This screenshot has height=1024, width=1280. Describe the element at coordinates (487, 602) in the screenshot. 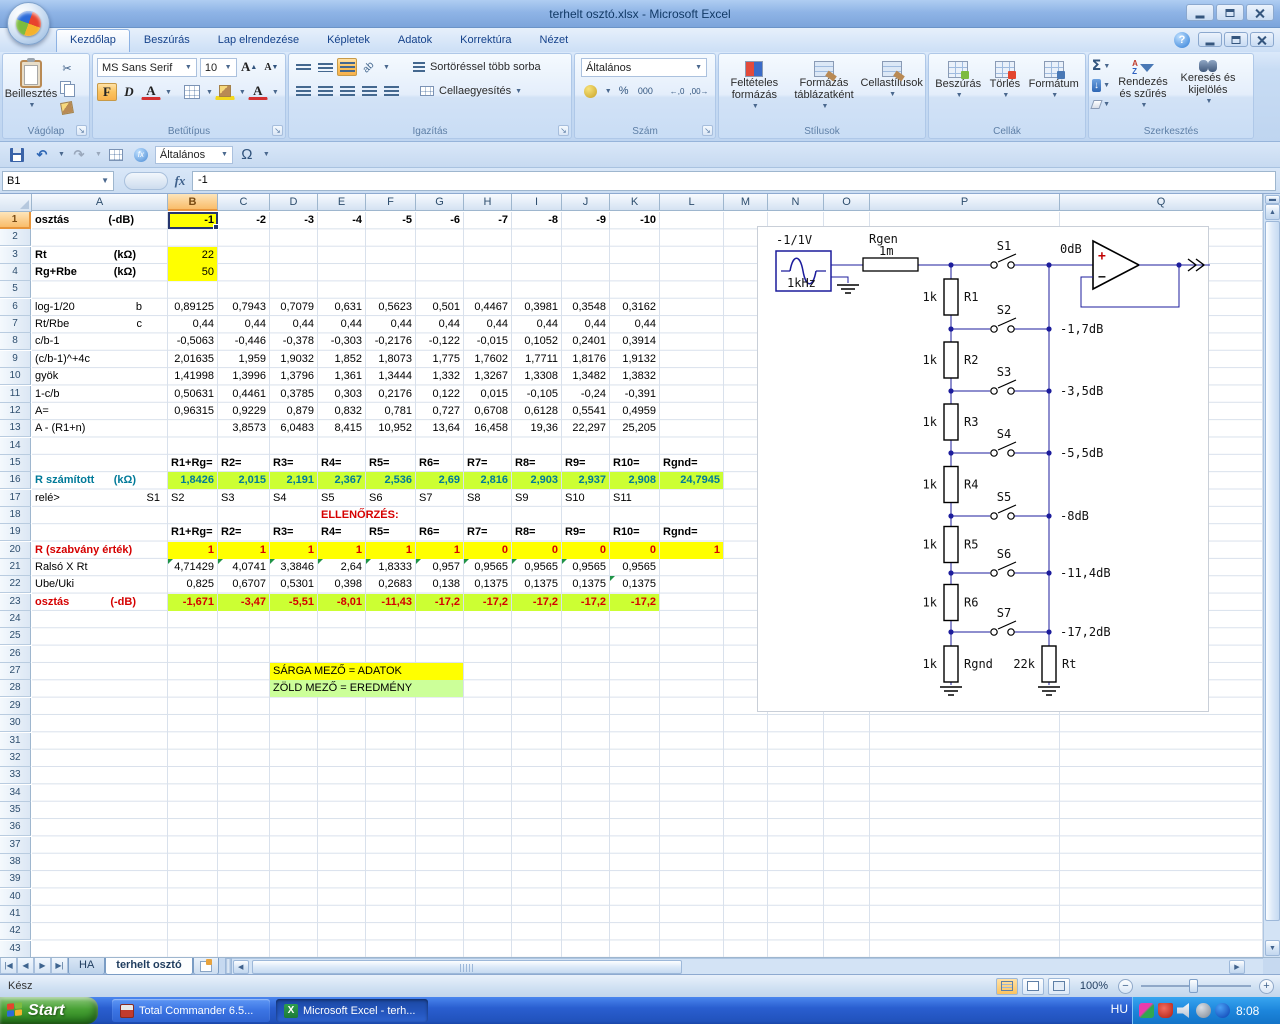

I see `cell-H23: -17,2` at that location.